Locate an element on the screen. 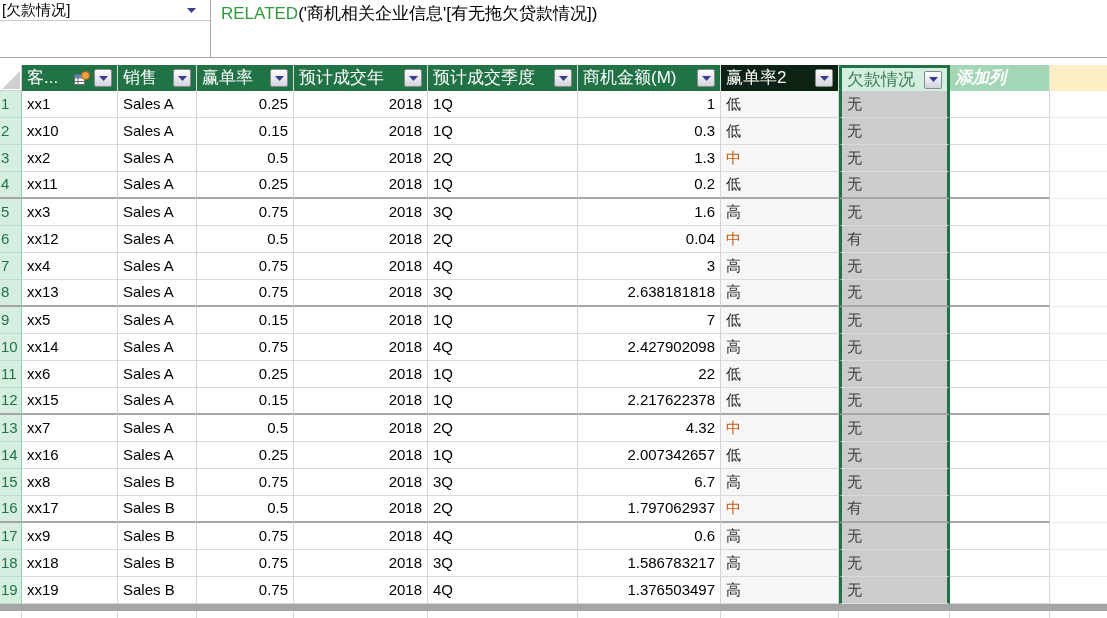 The width and height of the screenshot is (1107, 618). formula-field: RELATED('商机相关企业信息'[有无拖欠贷款情况]) is located at coordinates (409, 14).